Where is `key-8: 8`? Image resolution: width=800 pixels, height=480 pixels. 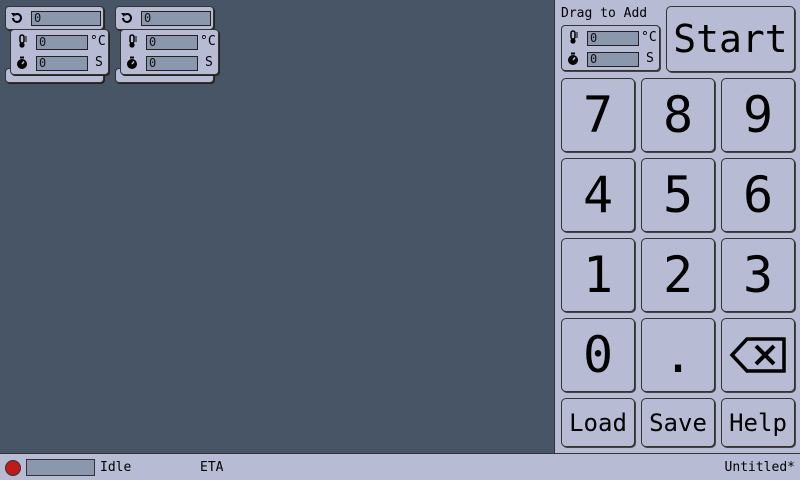 key-8: 8 is located at coordinates (678, 115).